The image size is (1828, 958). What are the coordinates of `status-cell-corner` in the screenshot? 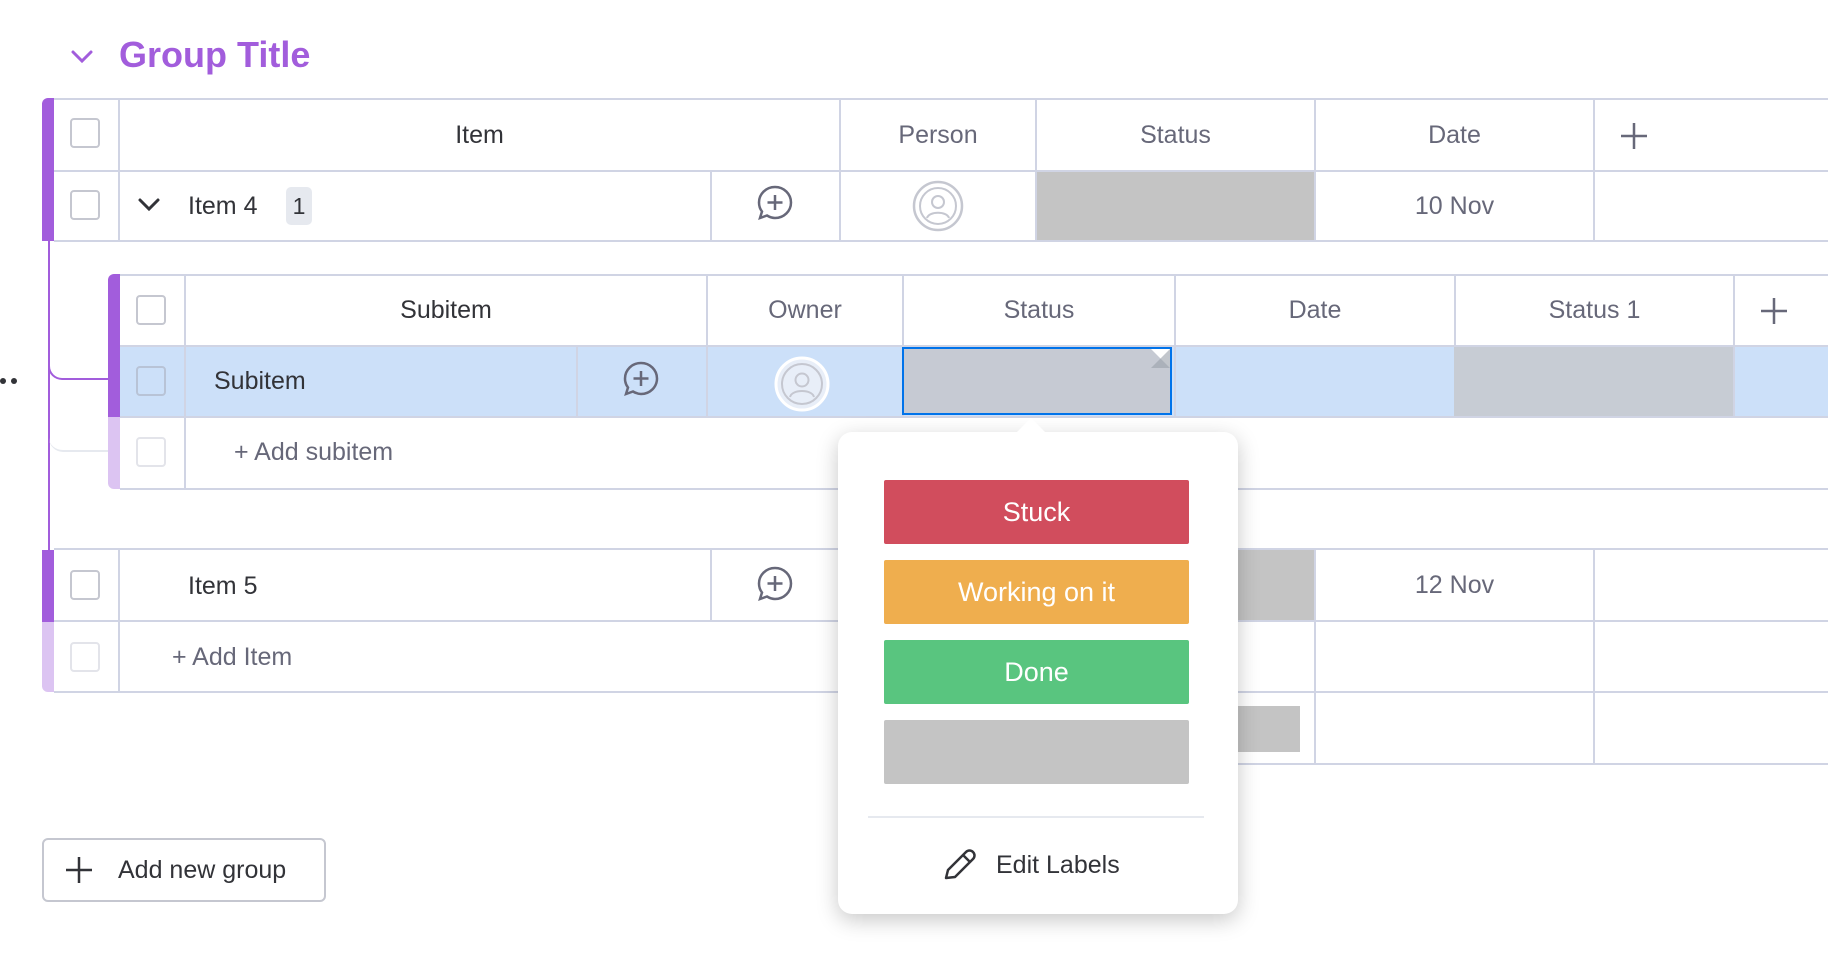 It's located at (1160, 358).